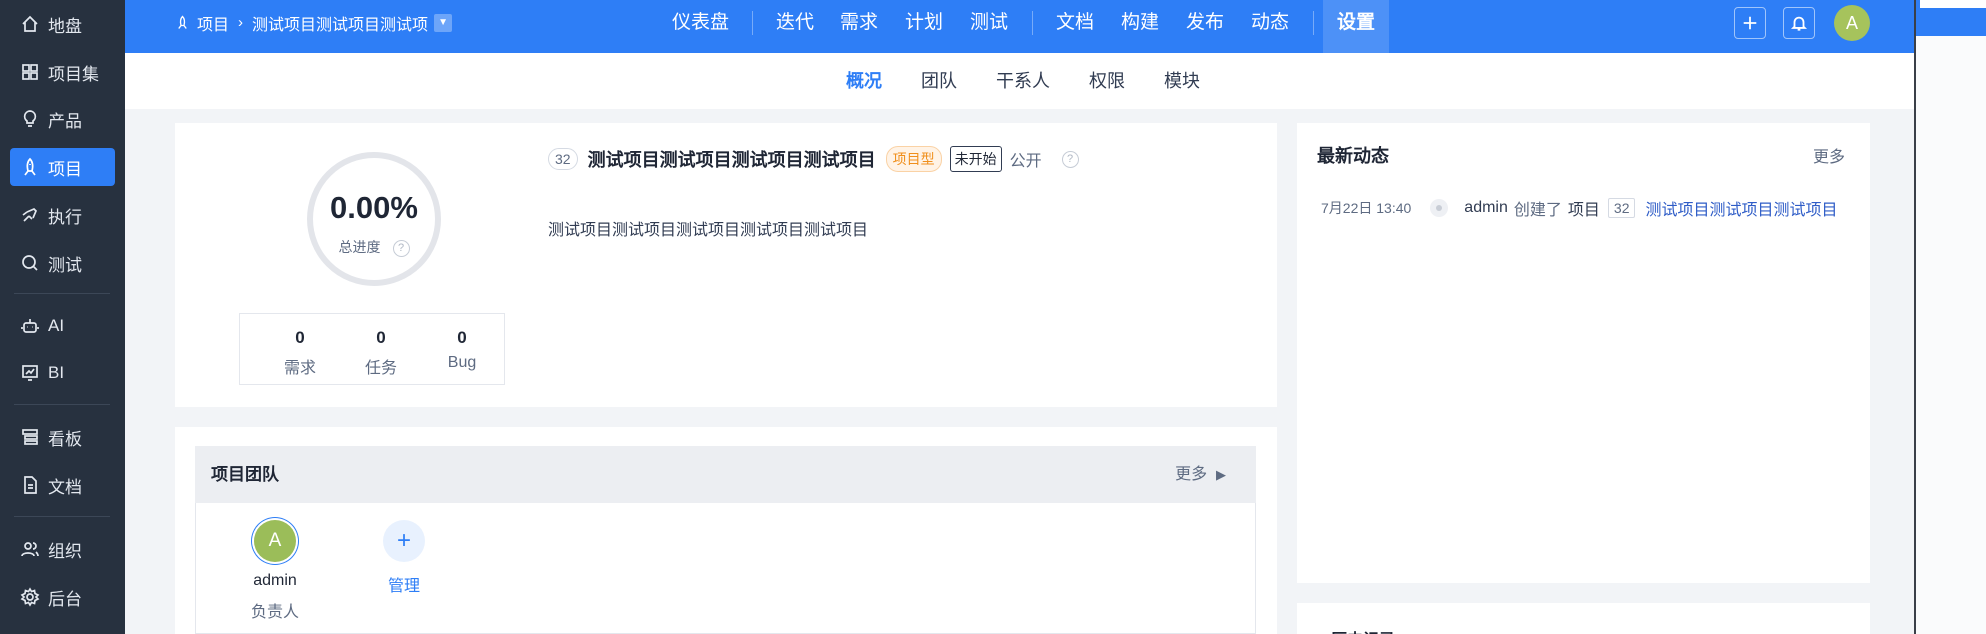 Image resolution: width=1986 pixels, height=634 pixels. Describe the element at coordinates (1915, 317) in the screenshot. I see `window-edge-line` at that location.